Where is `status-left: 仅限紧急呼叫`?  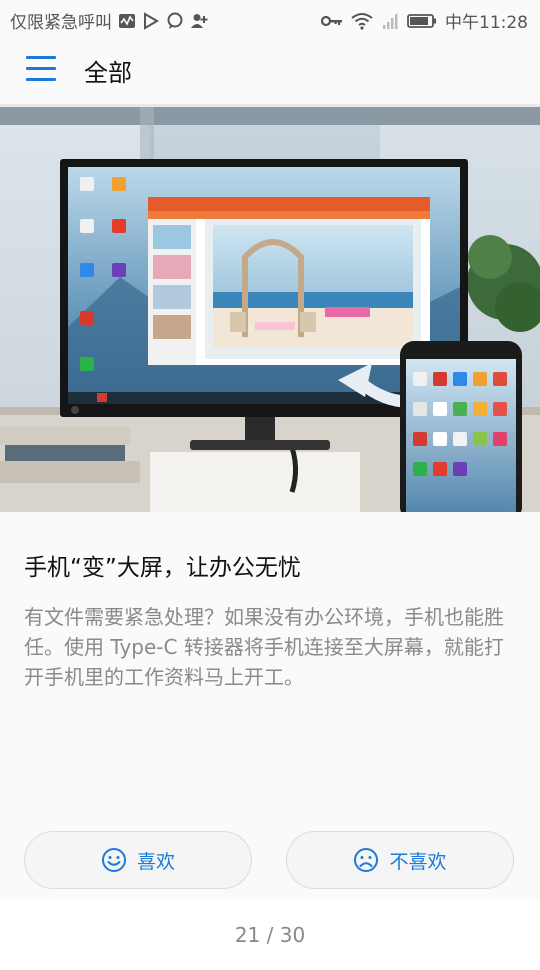 status-left: 仅限紧急呼叫 is located at coordinates (109, 20).